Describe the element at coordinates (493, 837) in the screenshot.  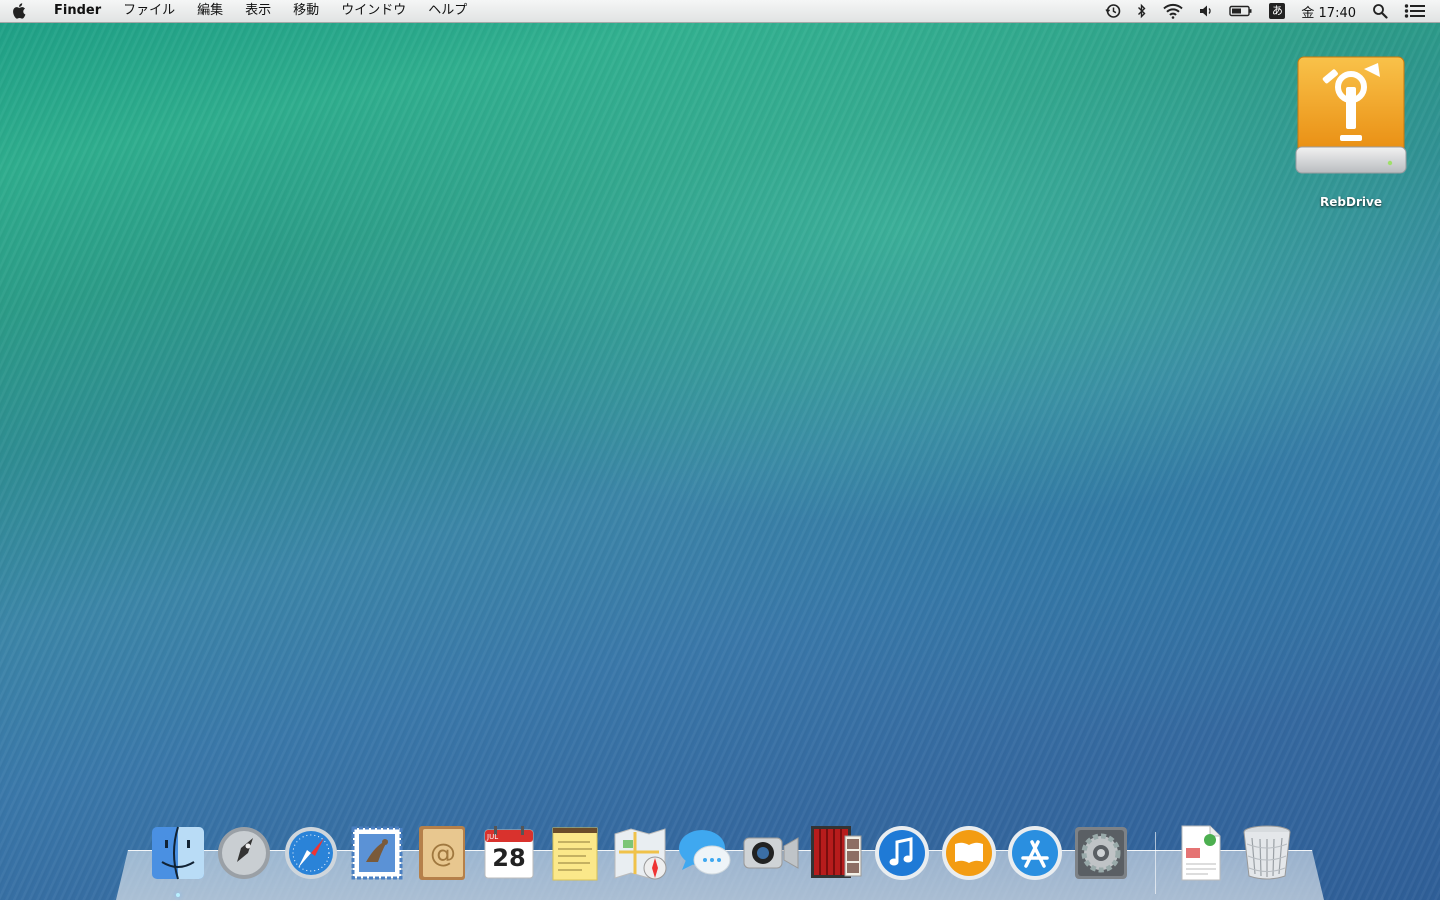
I see `calendar-month: JUL` at that location.